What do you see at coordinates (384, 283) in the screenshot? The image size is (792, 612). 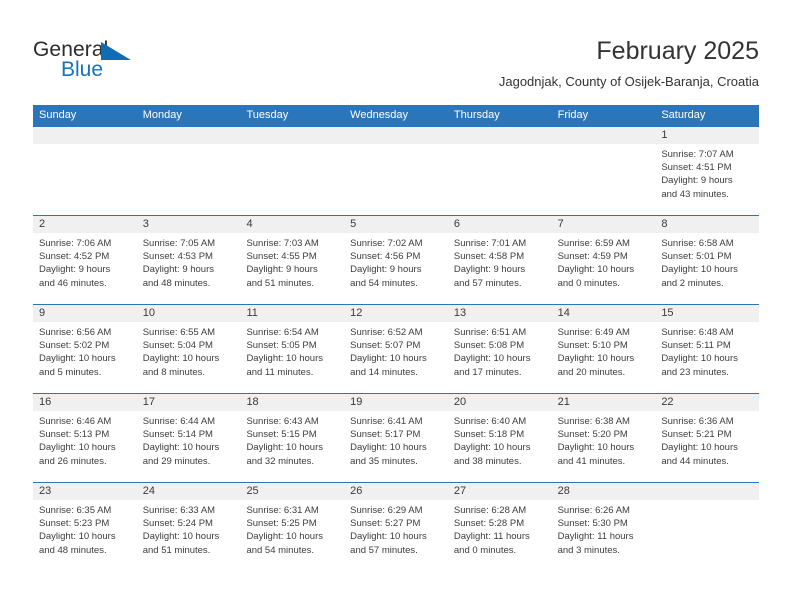 I see `daylight-text-line2: and 54 minutes.` at bounding box center [384, 283].